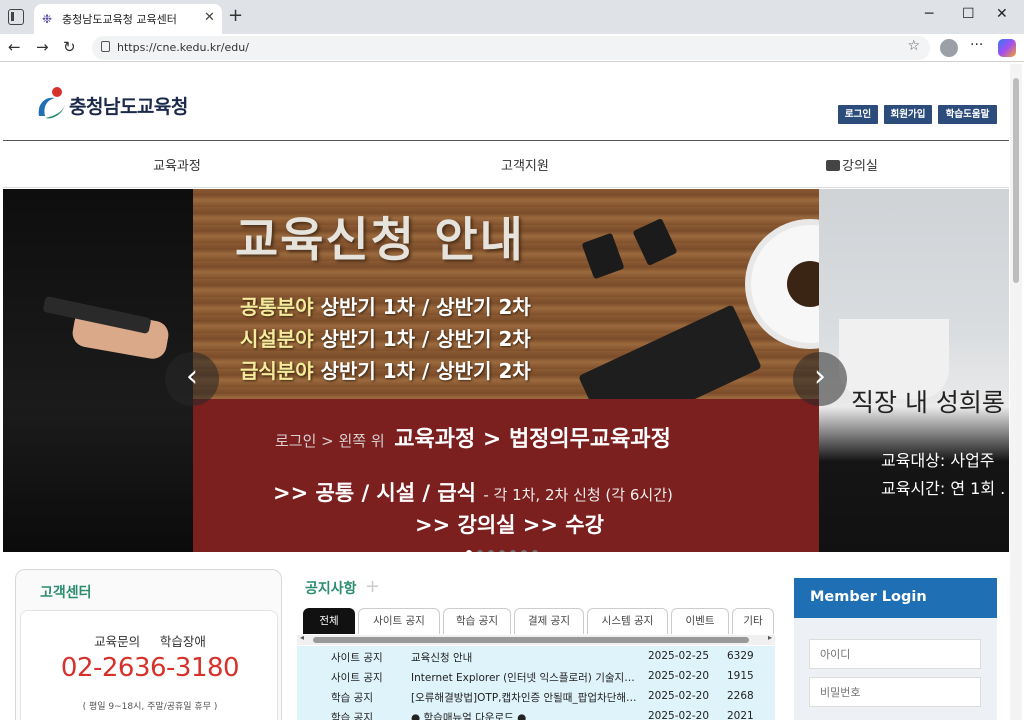  Describe the element at coordinates (119, 19) in the screenshot. I see `tab-title: 충청남도교육청 교육센터` at that location.